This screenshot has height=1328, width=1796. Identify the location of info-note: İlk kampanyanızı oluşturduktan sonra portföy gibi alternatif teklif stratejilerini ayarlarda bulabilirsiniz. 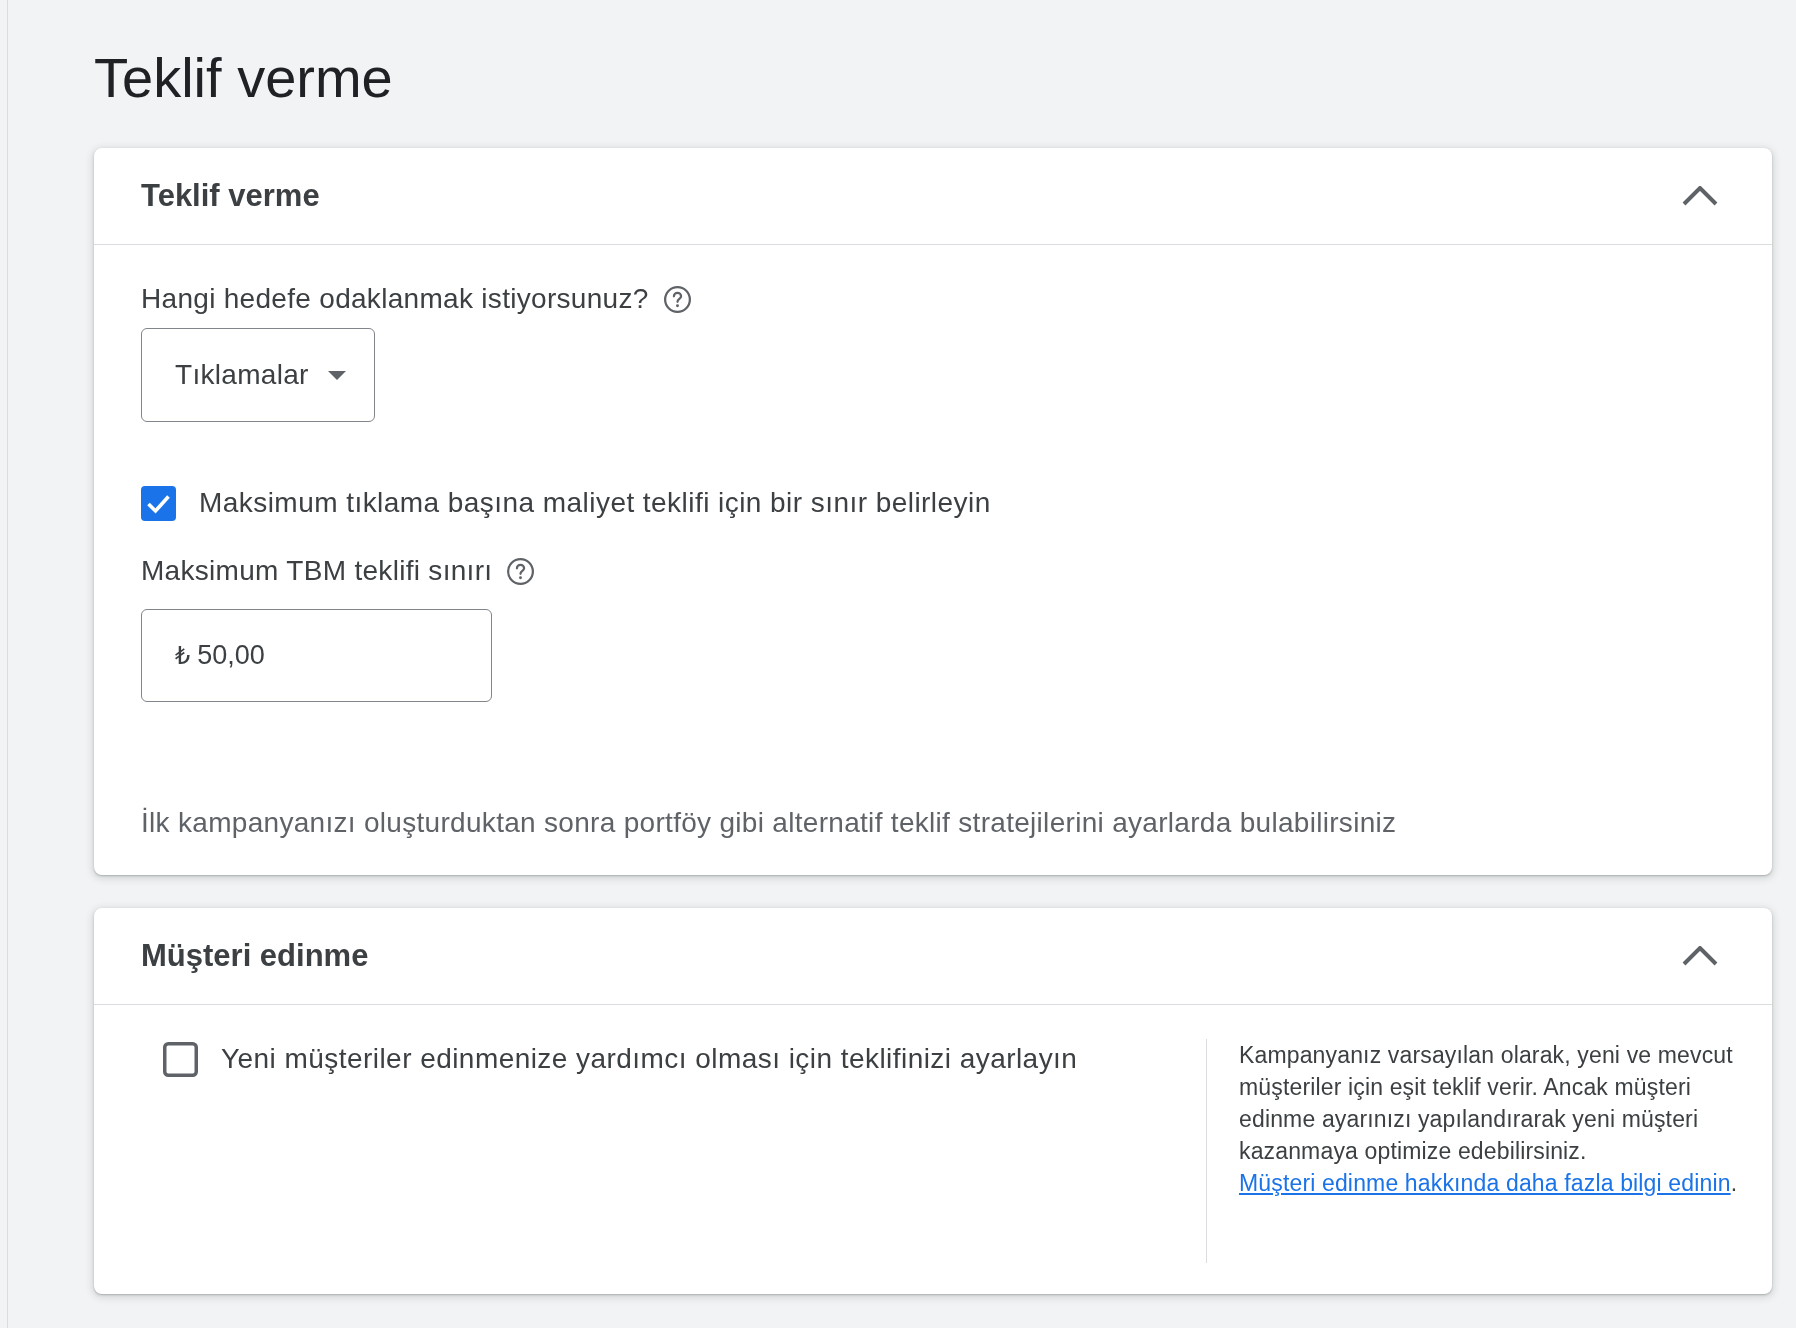
(769, 823).